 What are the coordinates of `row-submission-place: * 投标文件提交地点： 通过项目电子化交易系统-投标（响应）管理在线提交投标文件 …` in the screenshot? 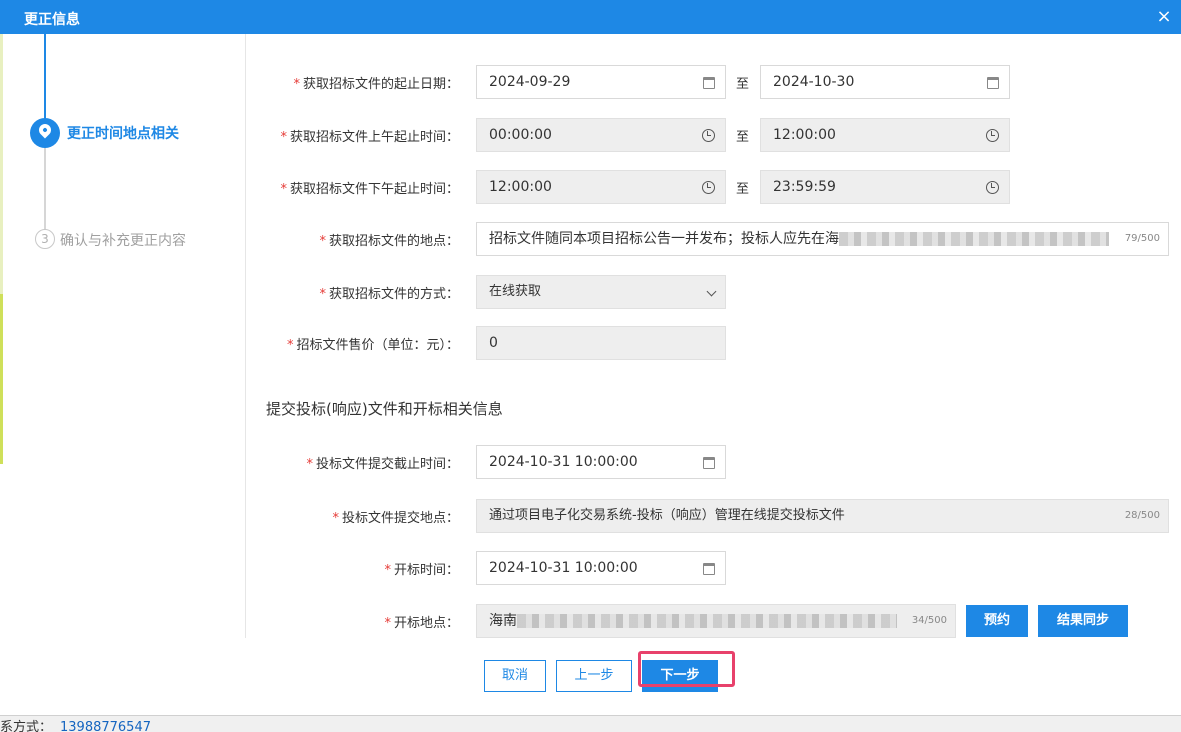 It's located at (713, 516).